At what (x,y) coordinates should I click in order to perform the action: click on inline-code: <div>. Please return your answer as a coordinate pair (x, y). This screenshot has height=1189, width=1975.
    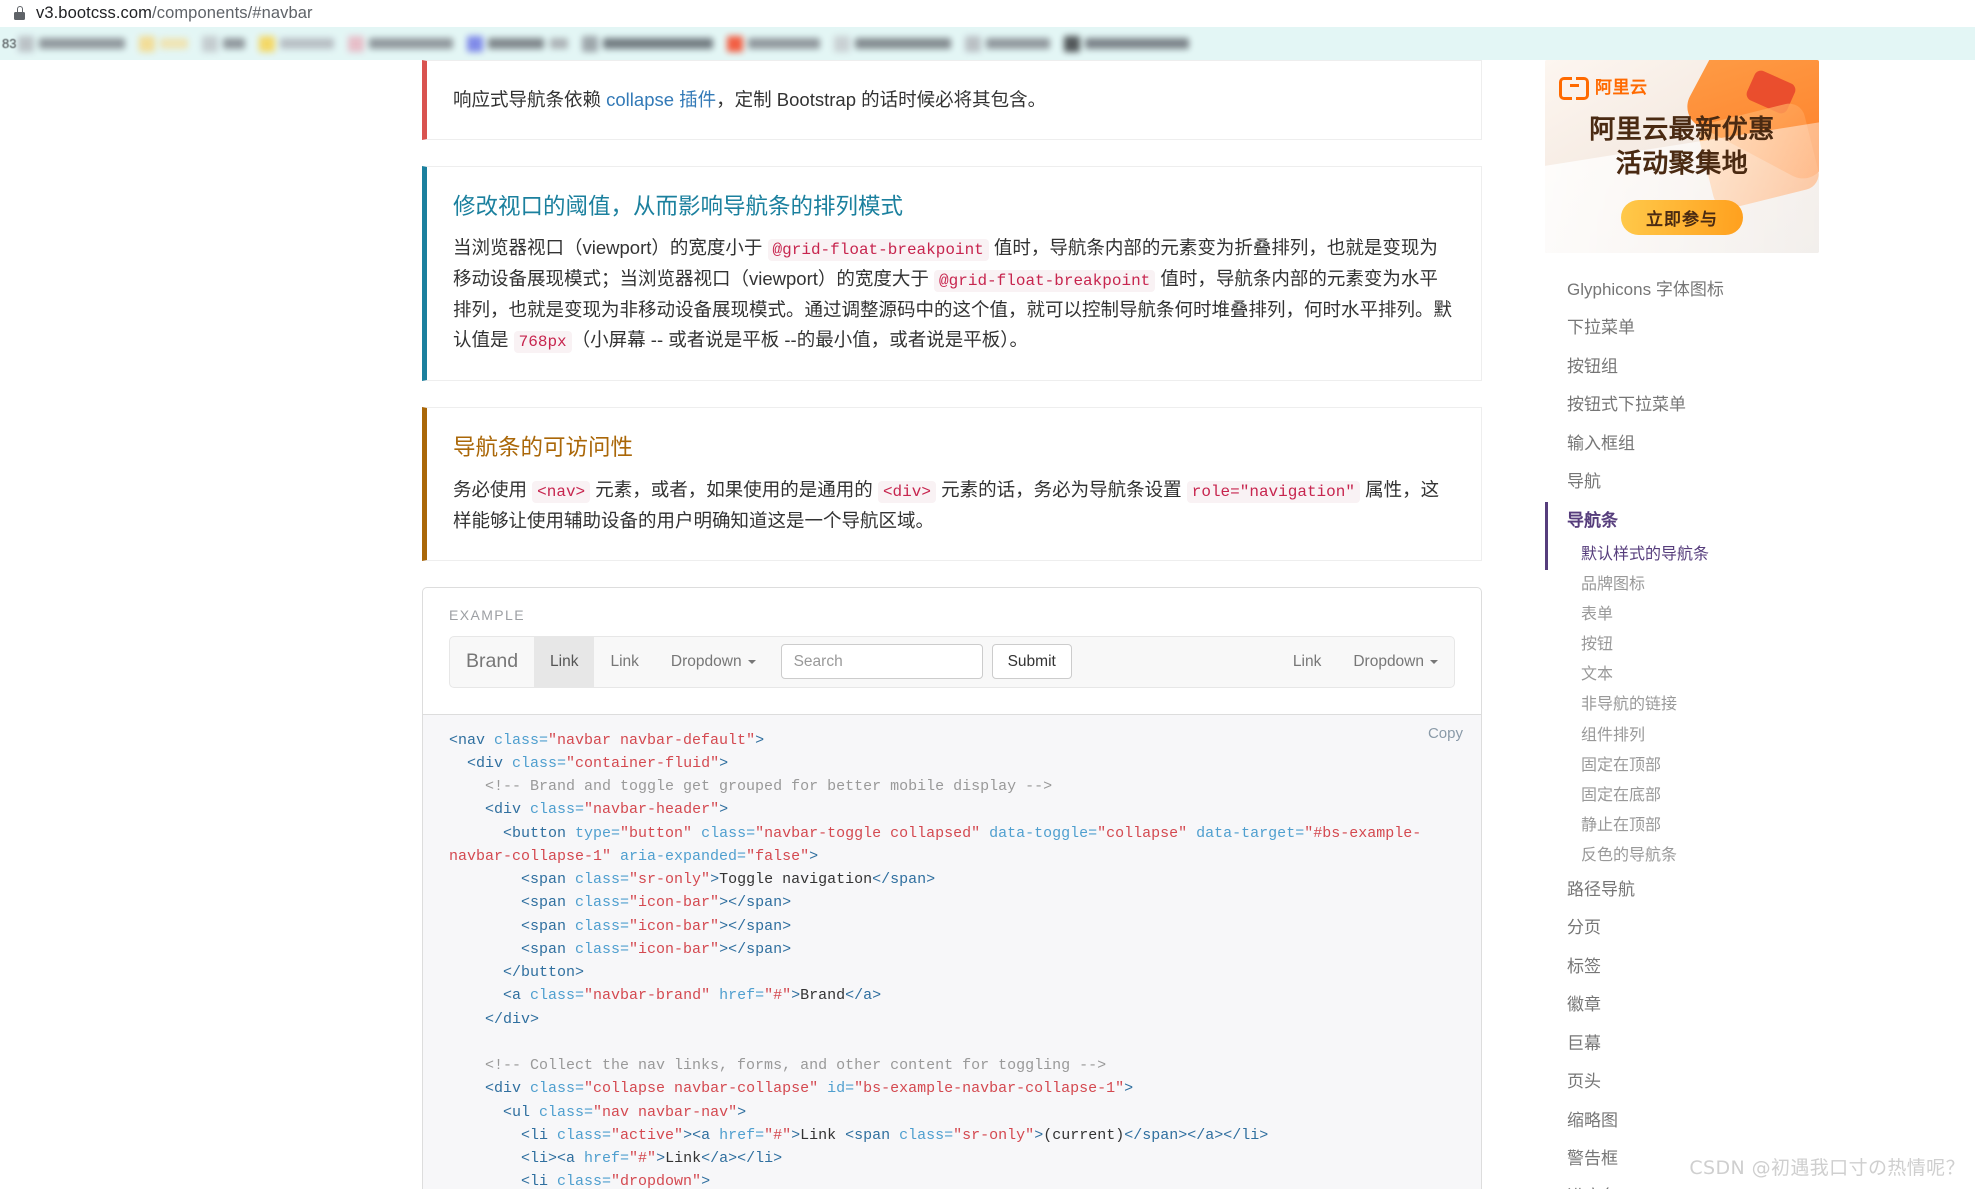
    Looking at the image, I should click on (906, 491).